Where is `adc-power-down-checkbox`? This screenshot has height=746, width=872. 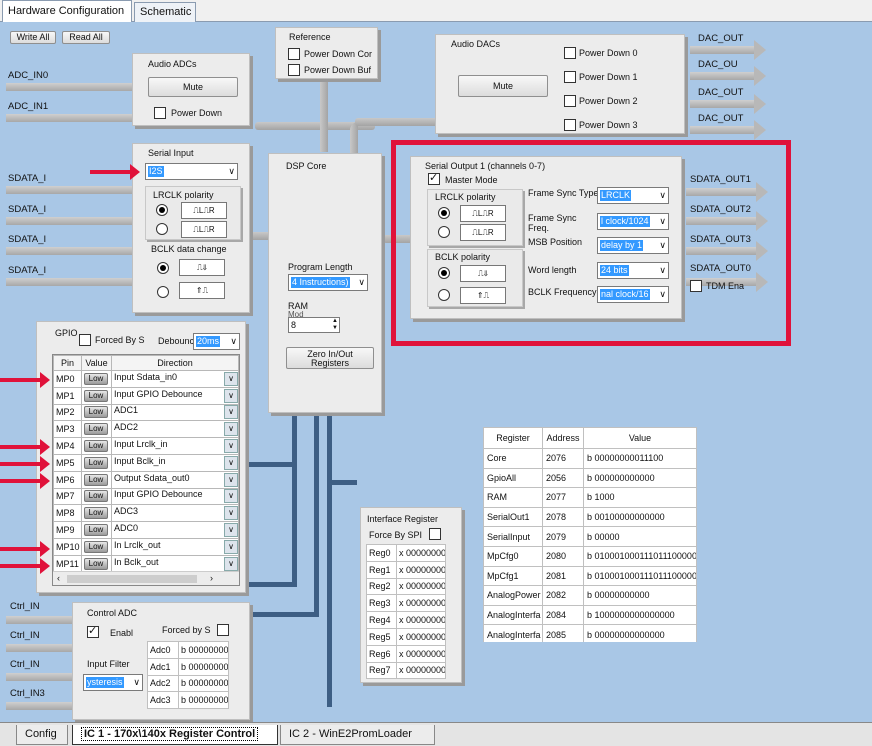
adc-power-down-checkbox is located at coordinates (160, 113).